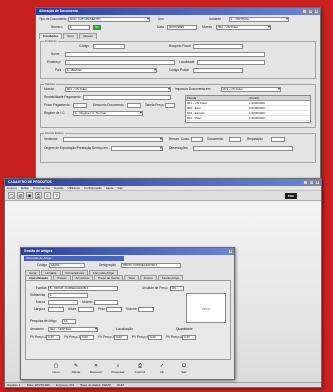 The width and height of the screenshot is (333, 392). What do you see at coordinates (87, 36) in the screenshot?
I see `tab-valores: Valores` at bounding box center [87, 36].